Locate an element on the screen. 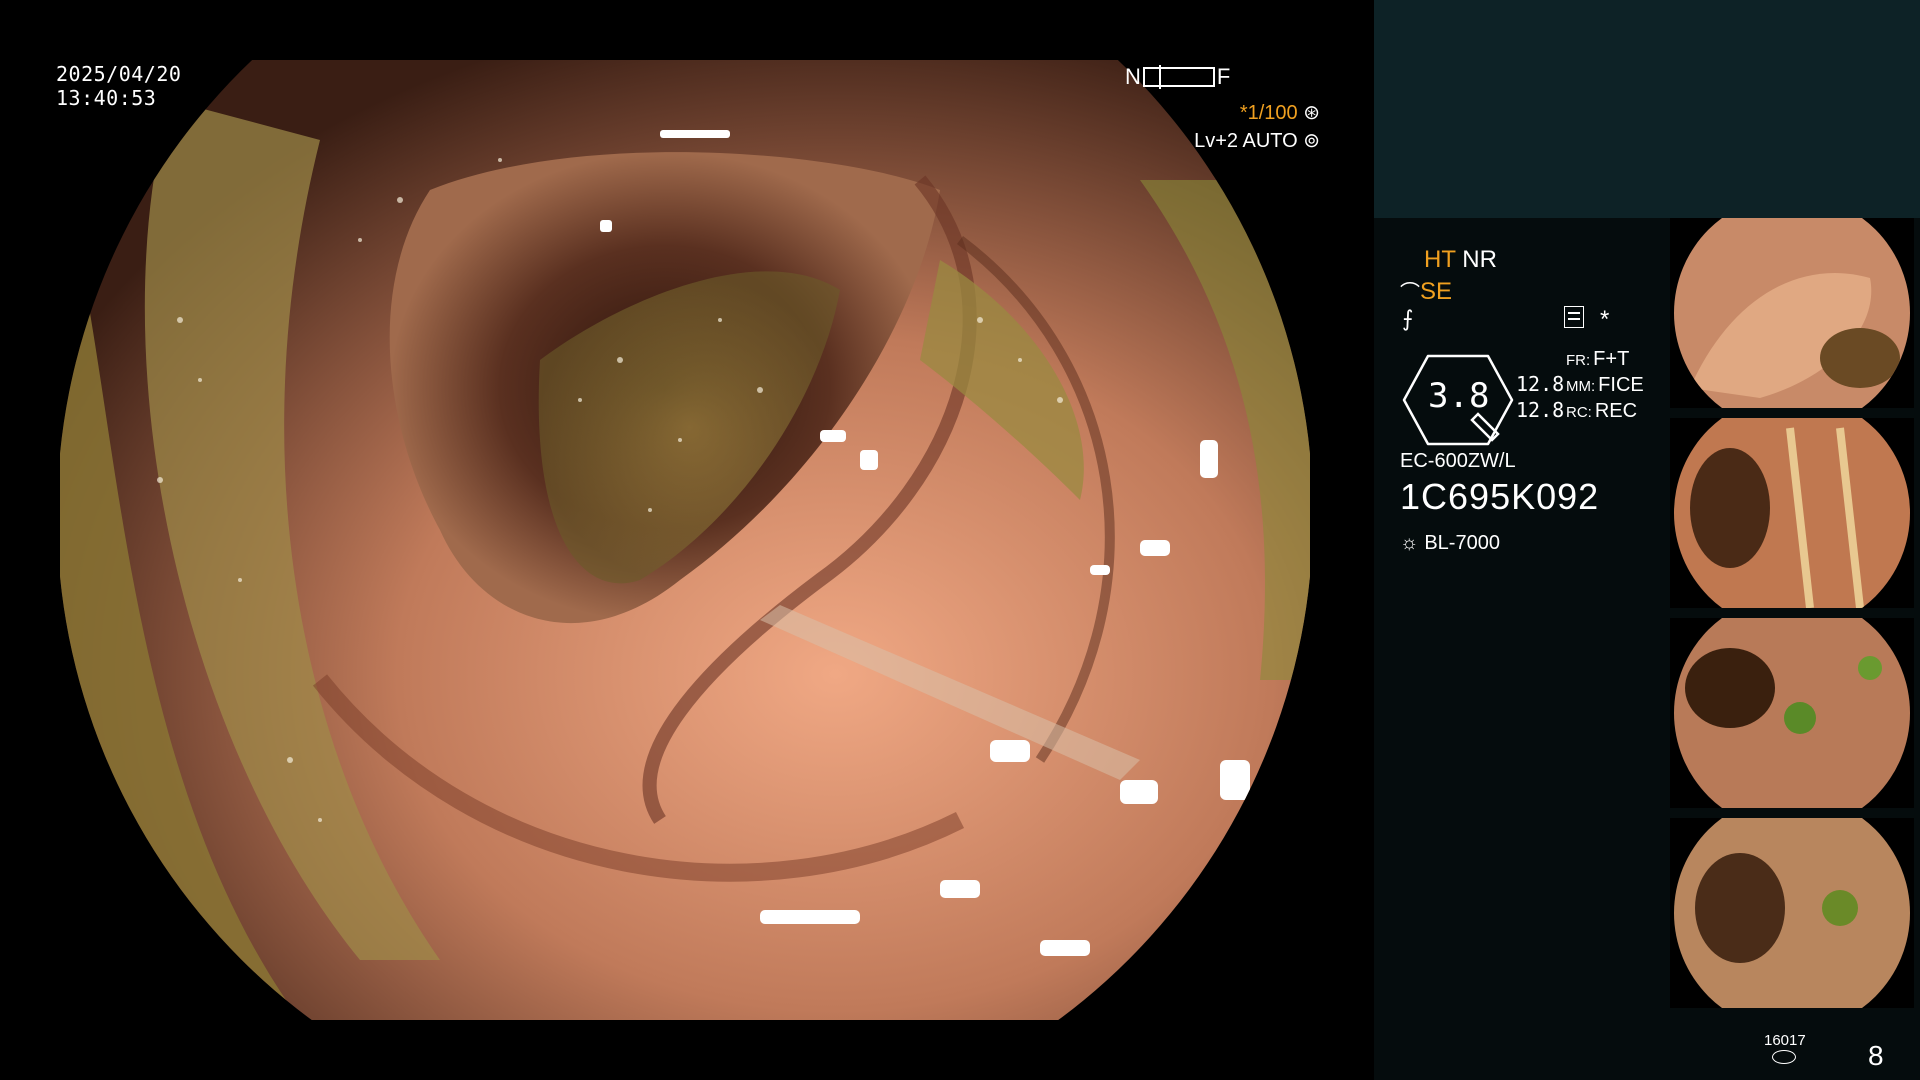  shutter-speed: *1/100 ⊛ is located at coordinates (1280, 112).